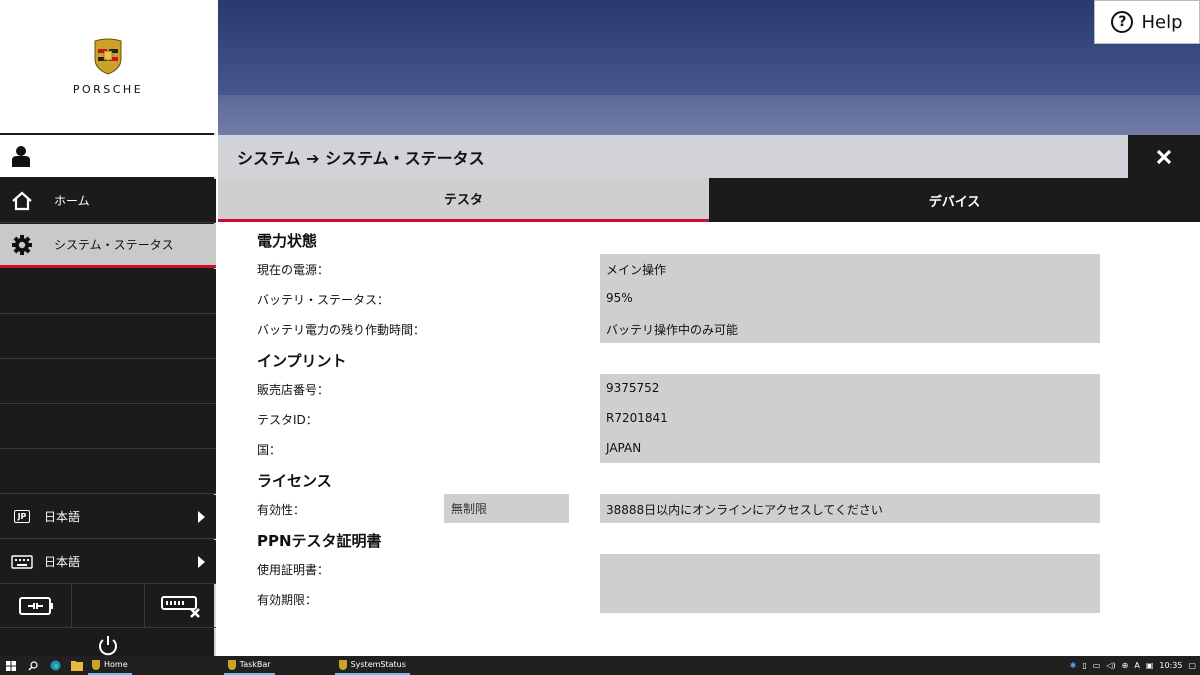 This screenshot has width=1200, height=675. Describe the element at coordinates (1084, 665) in the screenshot. I see `usb-icon: ▯` at that location.